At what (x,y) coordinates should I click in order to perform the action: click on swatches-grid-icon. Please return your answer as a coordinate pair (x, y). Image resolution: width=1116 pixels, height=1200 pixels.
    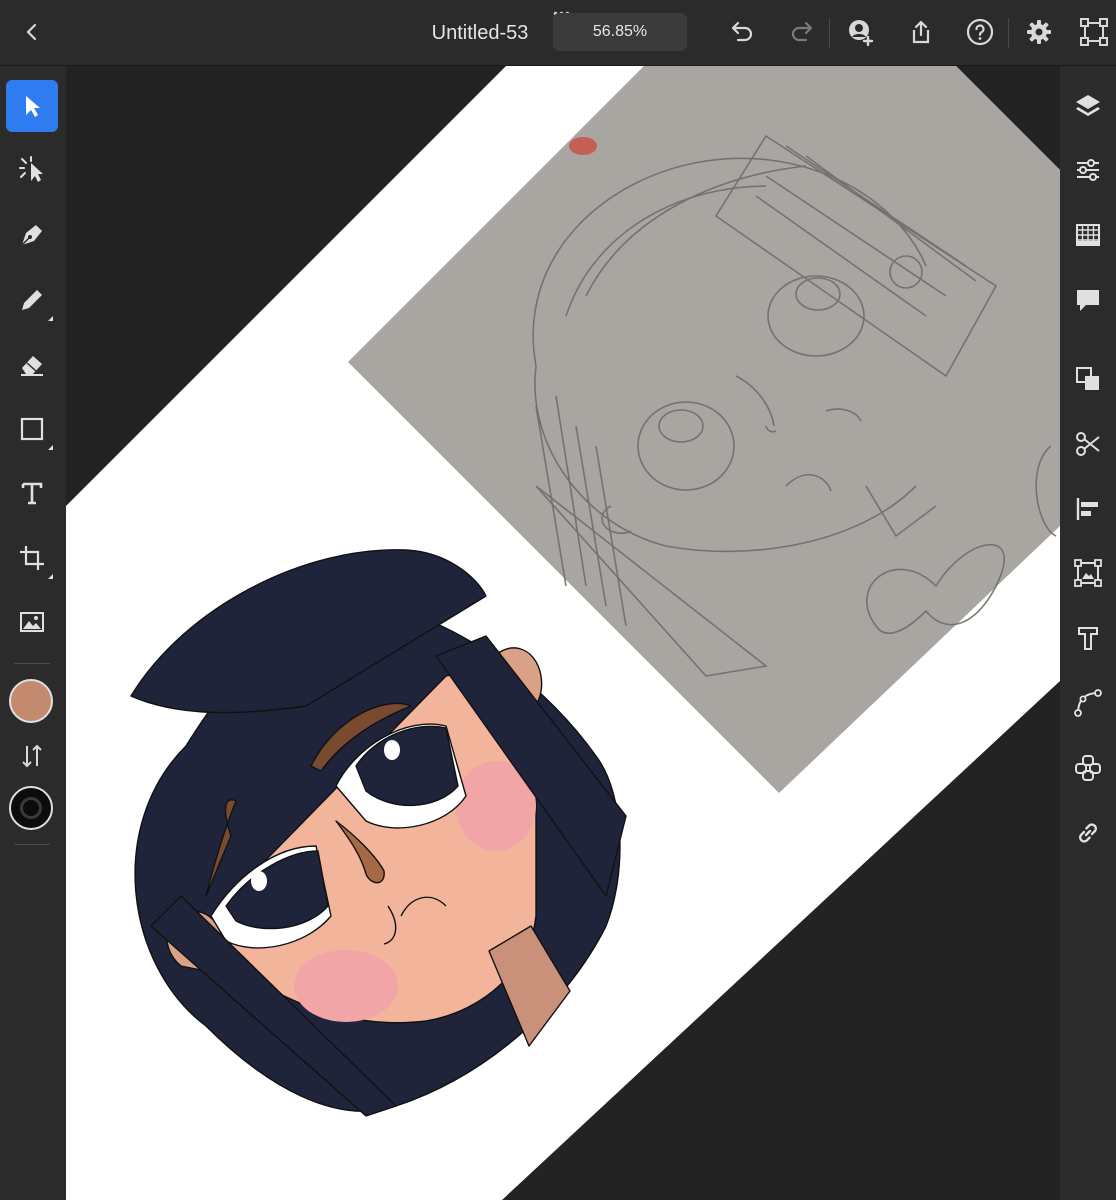
    Looking at the image, I should click on (1088, 235).